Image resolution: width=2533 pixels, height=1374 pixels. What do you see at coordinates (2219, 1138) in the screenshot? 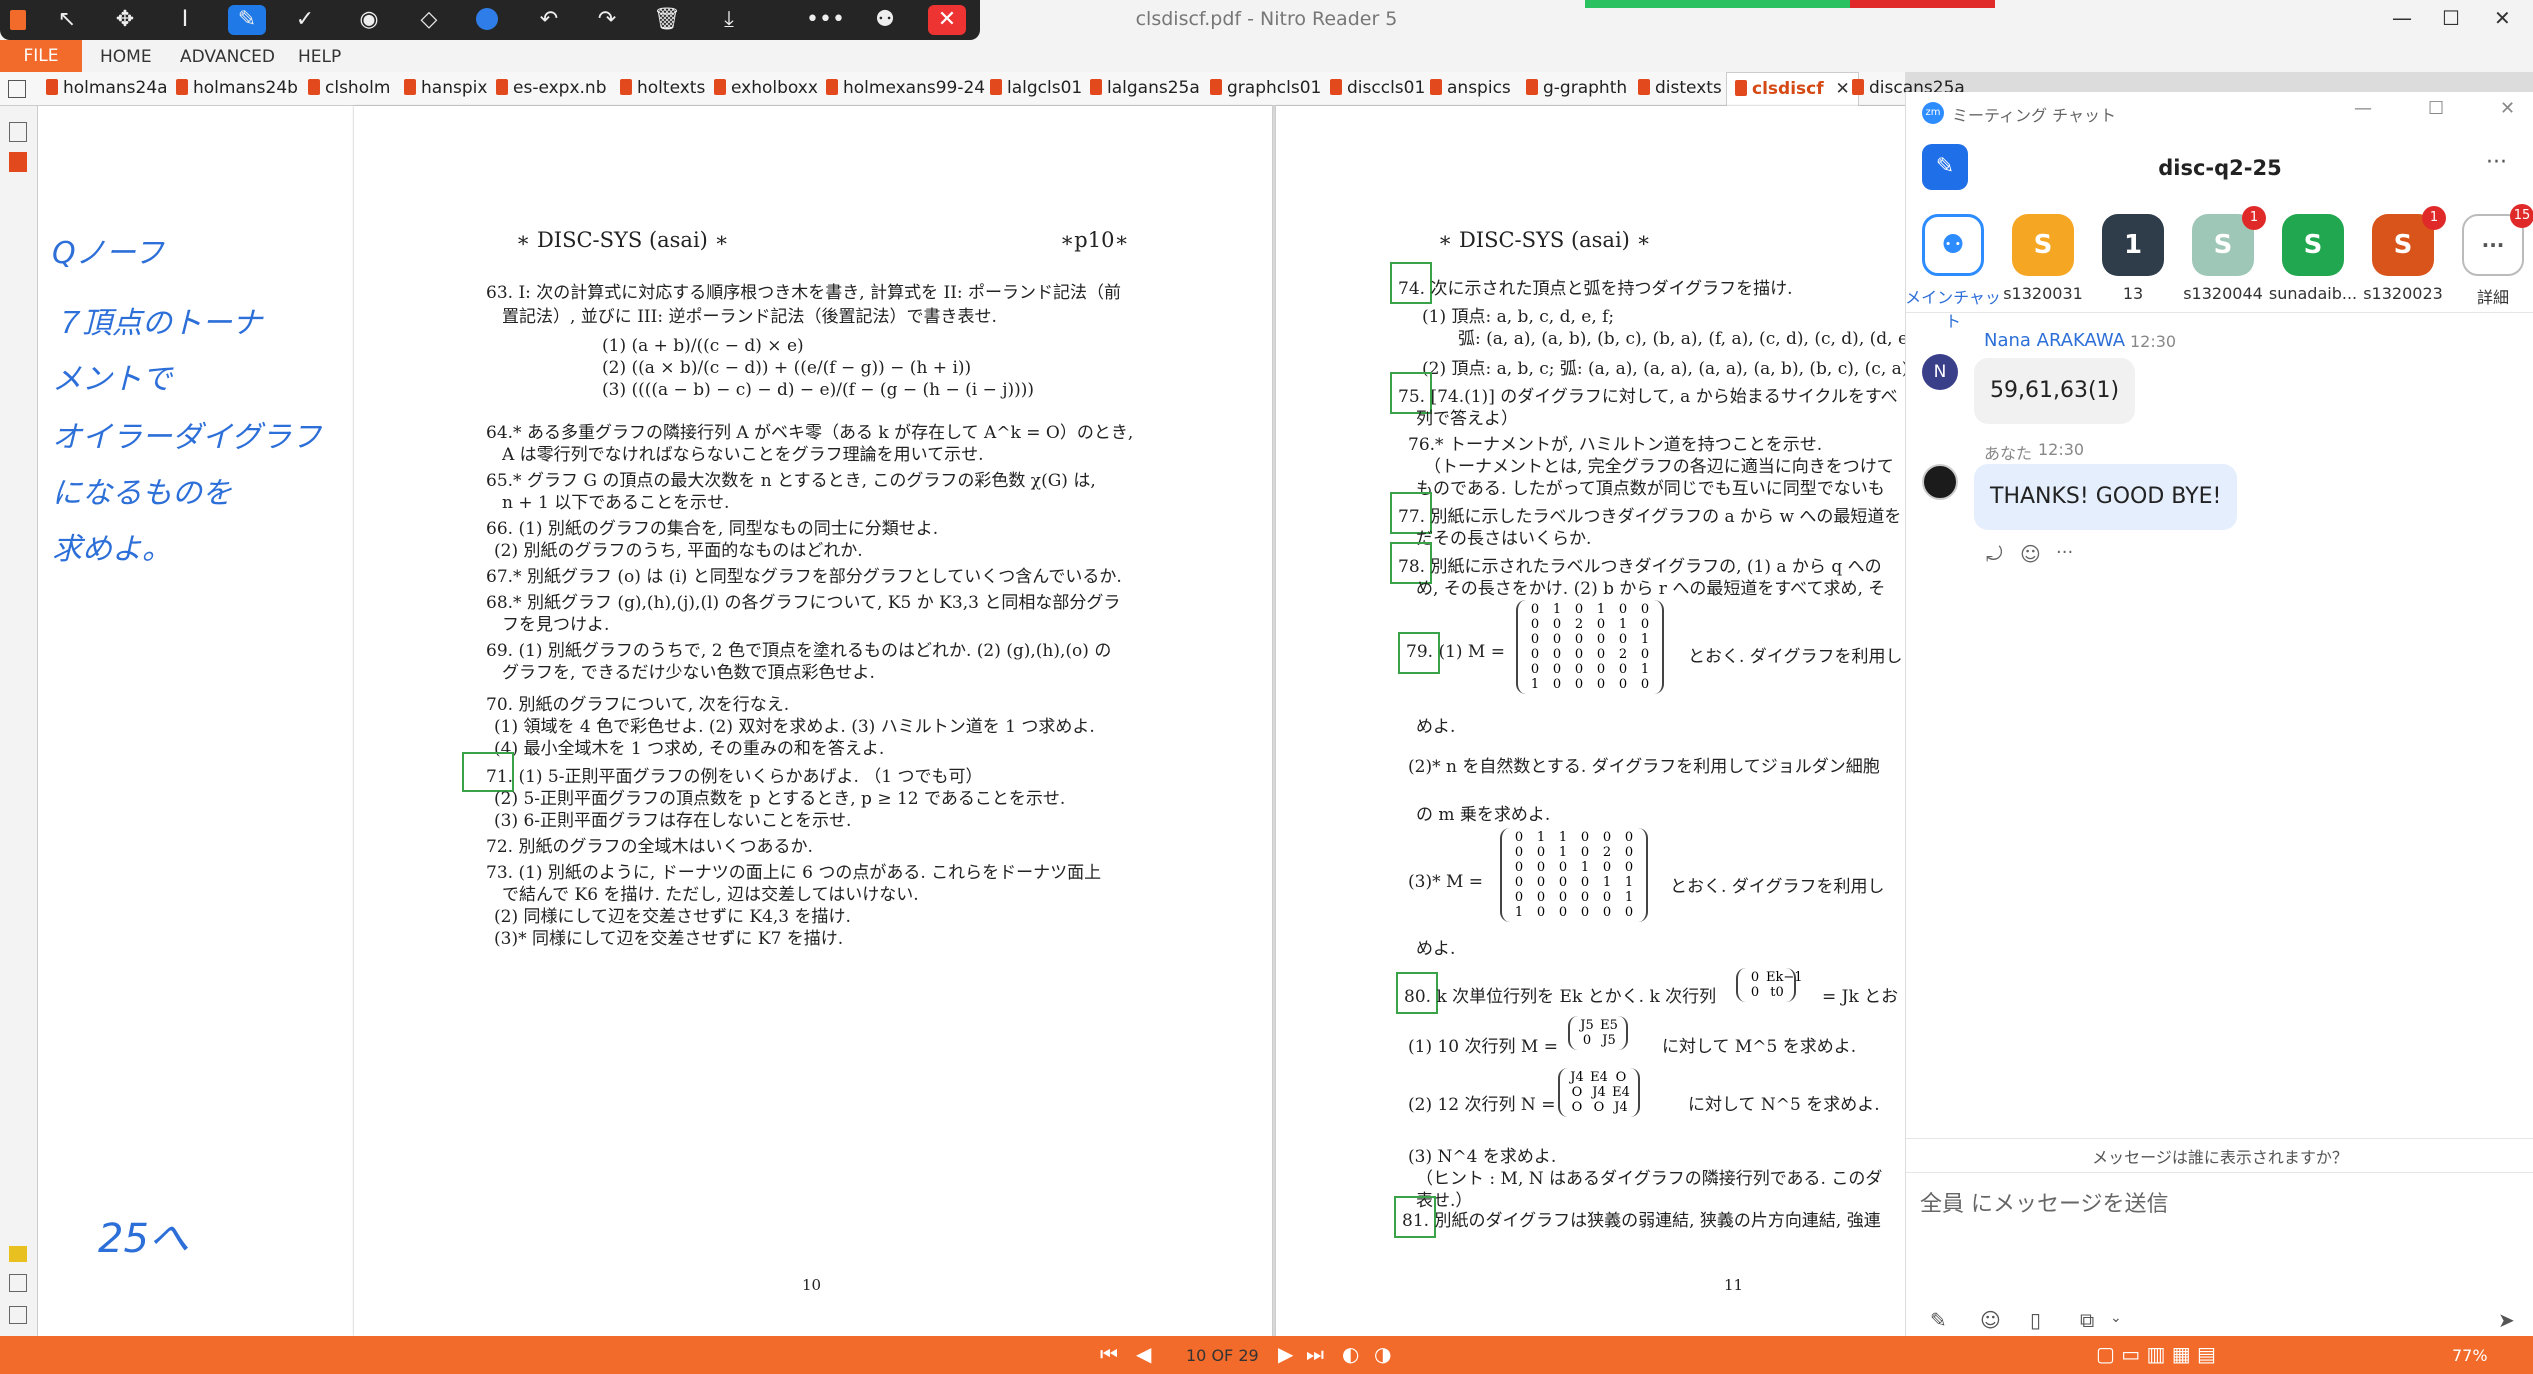
I see `divider` at bounding box center [2219, 1138].